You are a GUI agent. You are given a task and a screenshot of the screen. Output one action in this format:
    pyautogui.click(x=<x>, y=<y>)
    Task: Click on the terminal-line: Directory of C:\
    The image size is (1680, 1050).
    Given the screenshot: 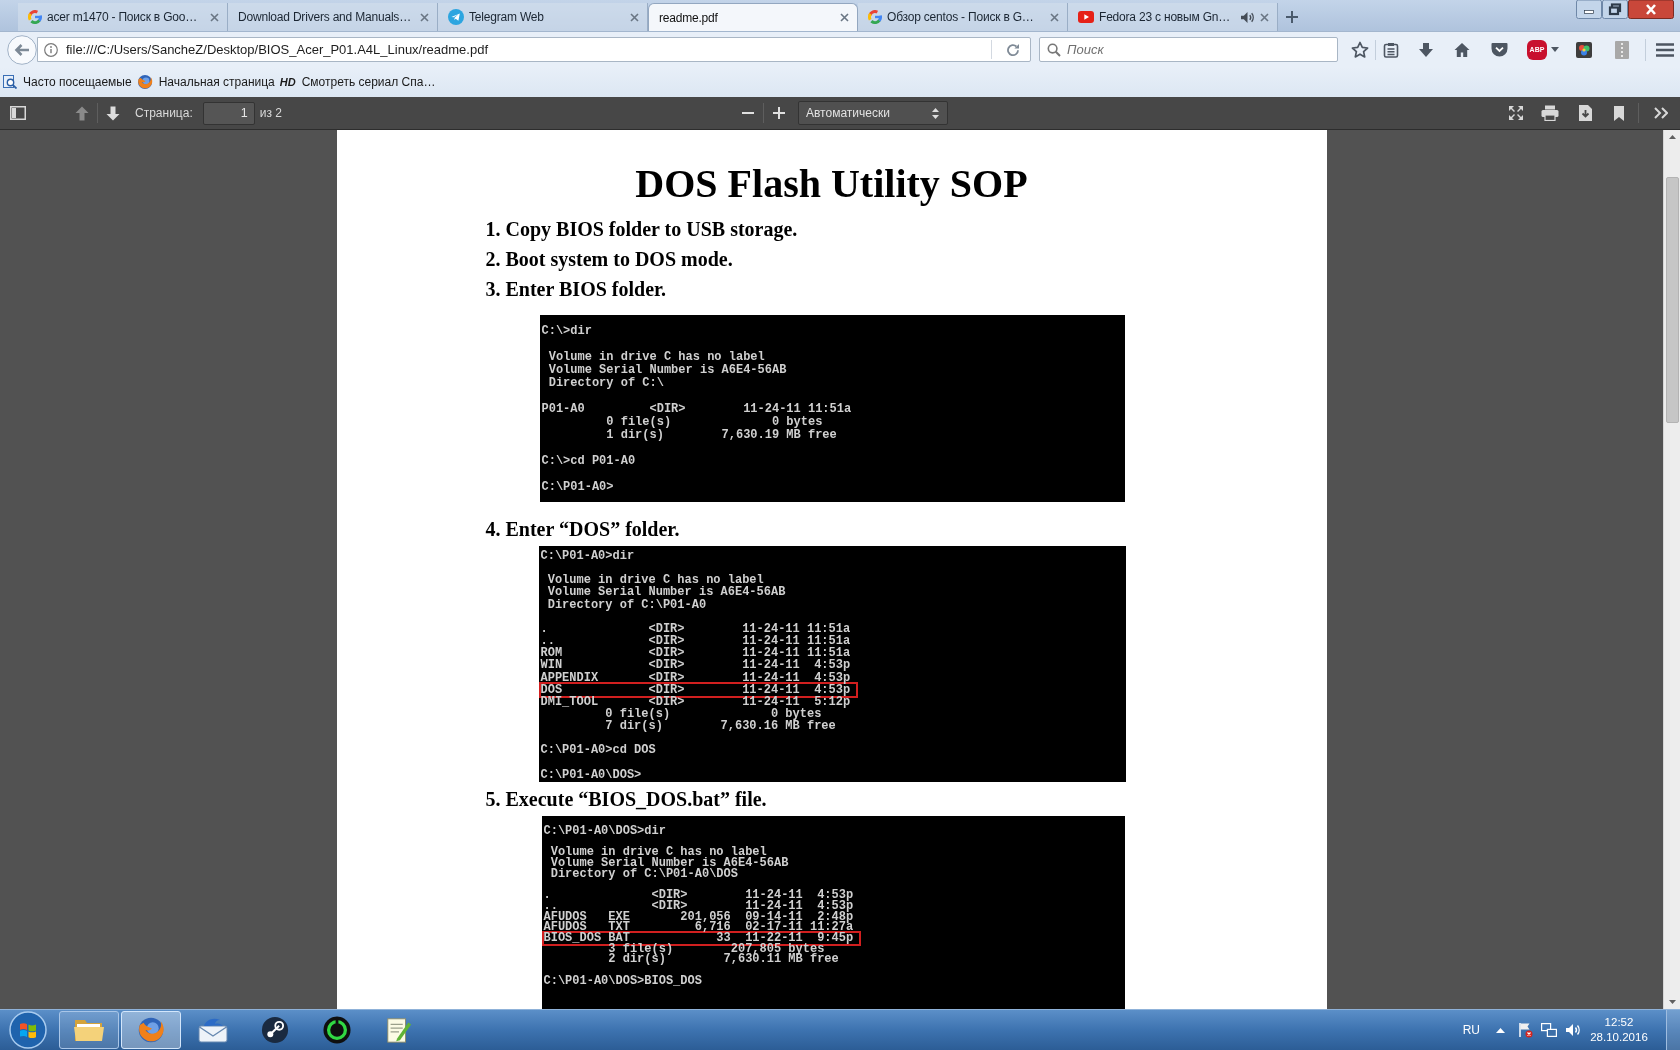 What is the action you would take?
    pyautogui.click(x=606, y=383)
    